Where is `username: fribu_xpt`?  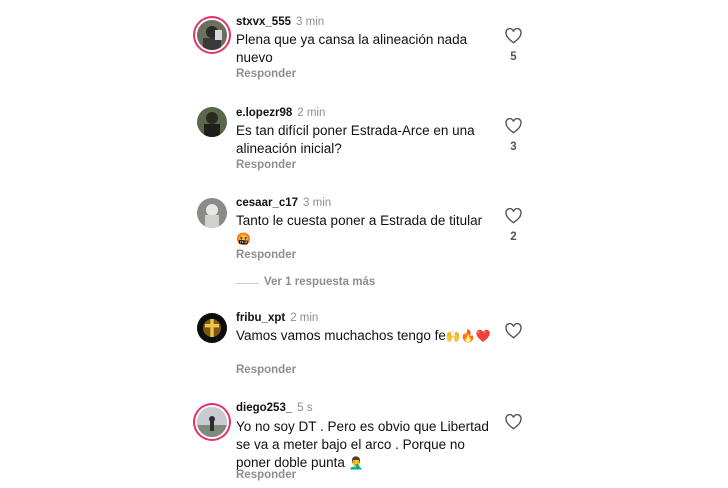 username: fribu_xpt is located at coordinates (260, 318).